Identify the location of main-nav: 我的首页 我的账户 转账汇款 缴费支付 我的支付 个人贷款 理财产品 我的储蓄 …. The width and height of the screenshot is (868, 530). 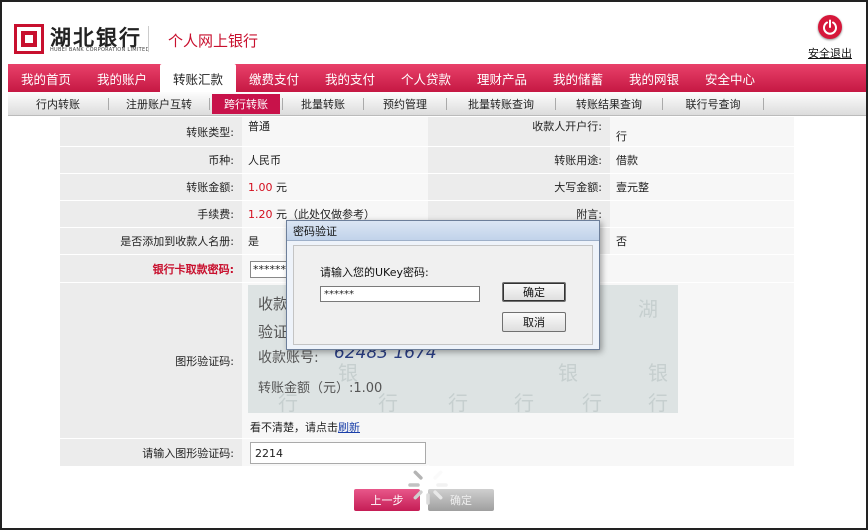
(437, 78).